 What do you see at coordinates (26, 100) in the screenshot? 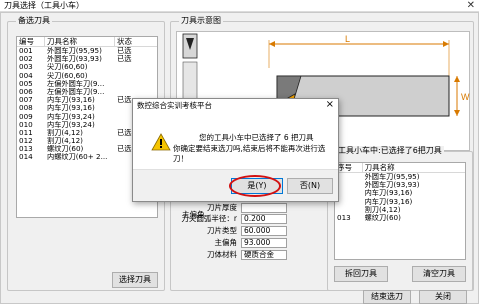
I see `tool-id-cell: 007` at bounding box center [26, 100].